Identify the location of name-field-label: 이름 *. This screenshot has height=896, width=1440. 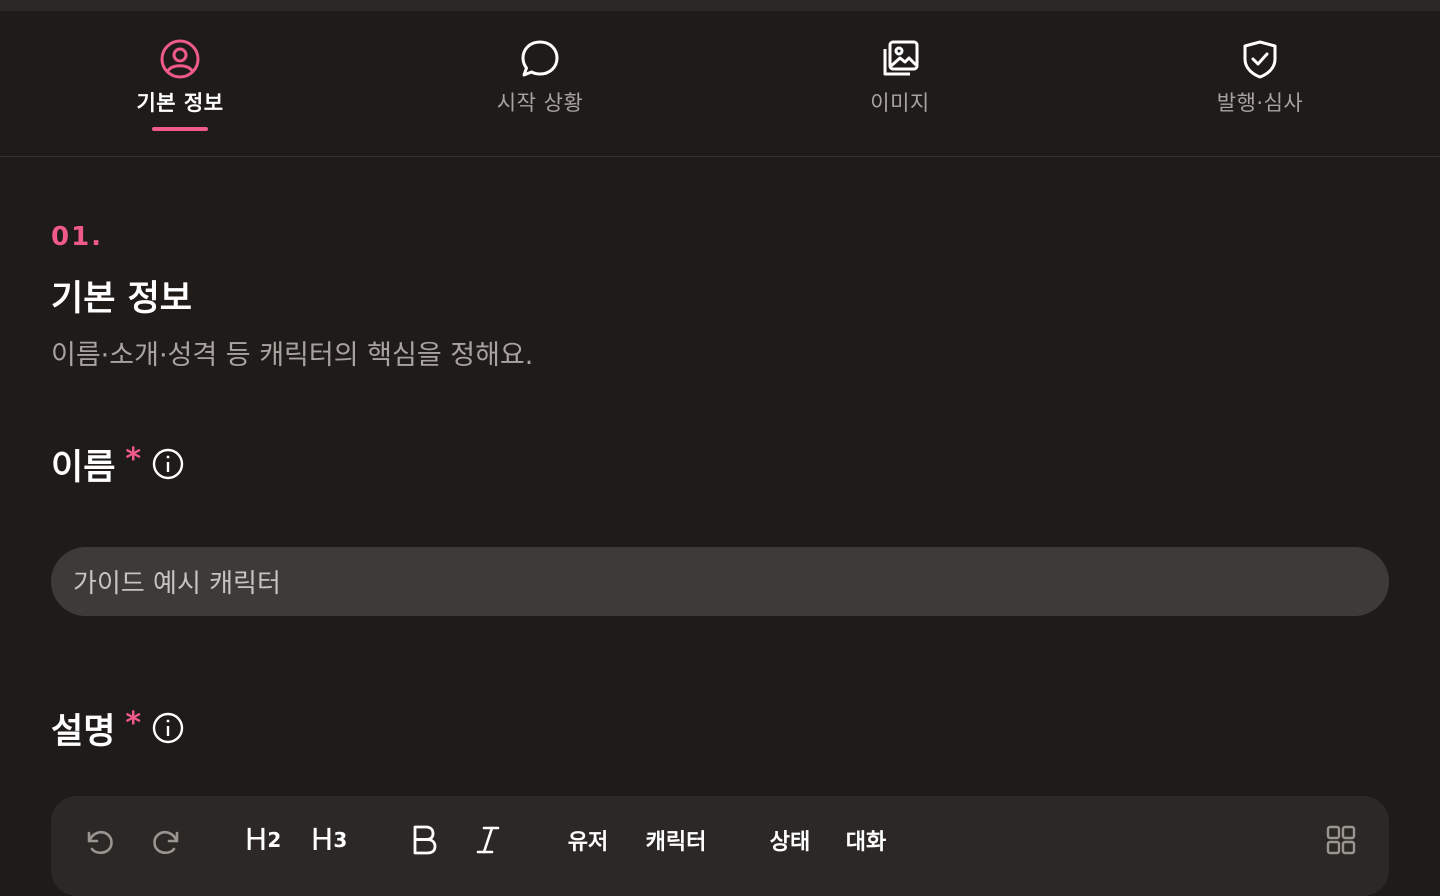
(118, 464).